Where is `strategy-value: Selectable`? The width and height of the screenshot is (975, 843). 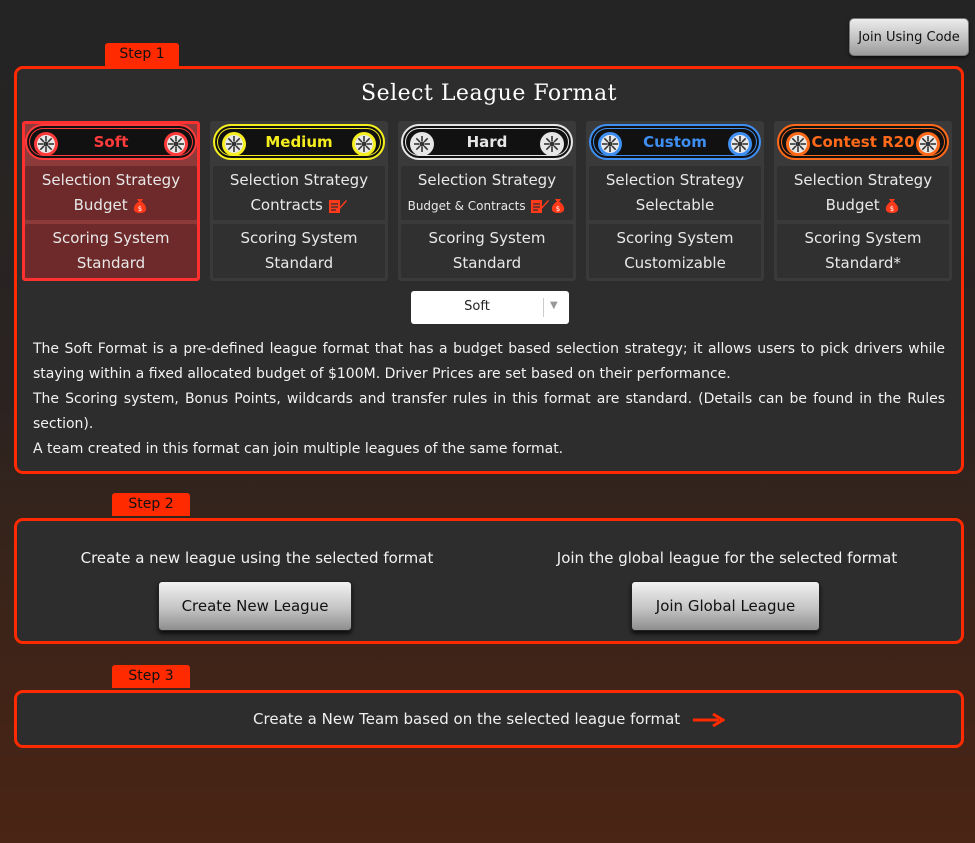 strategy-value: Selectable is located at coordinates (675, 205).